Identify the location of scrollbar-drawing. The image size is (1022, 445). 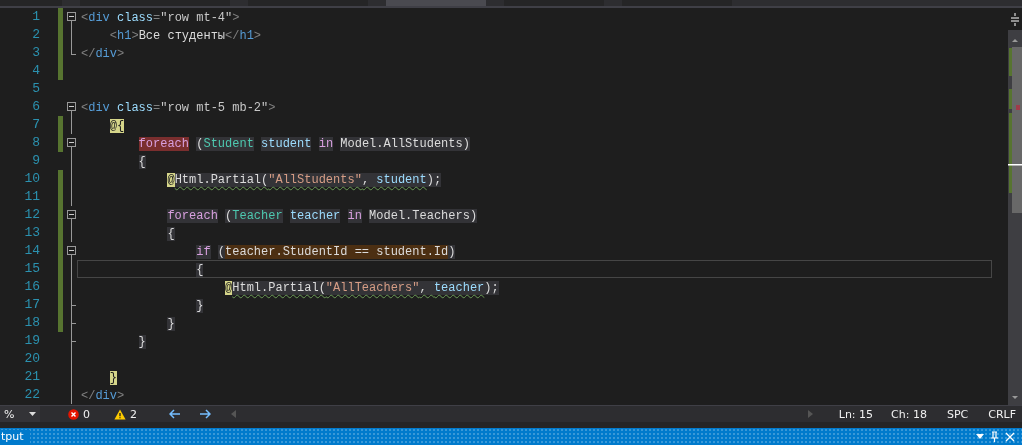
(1015, 206).